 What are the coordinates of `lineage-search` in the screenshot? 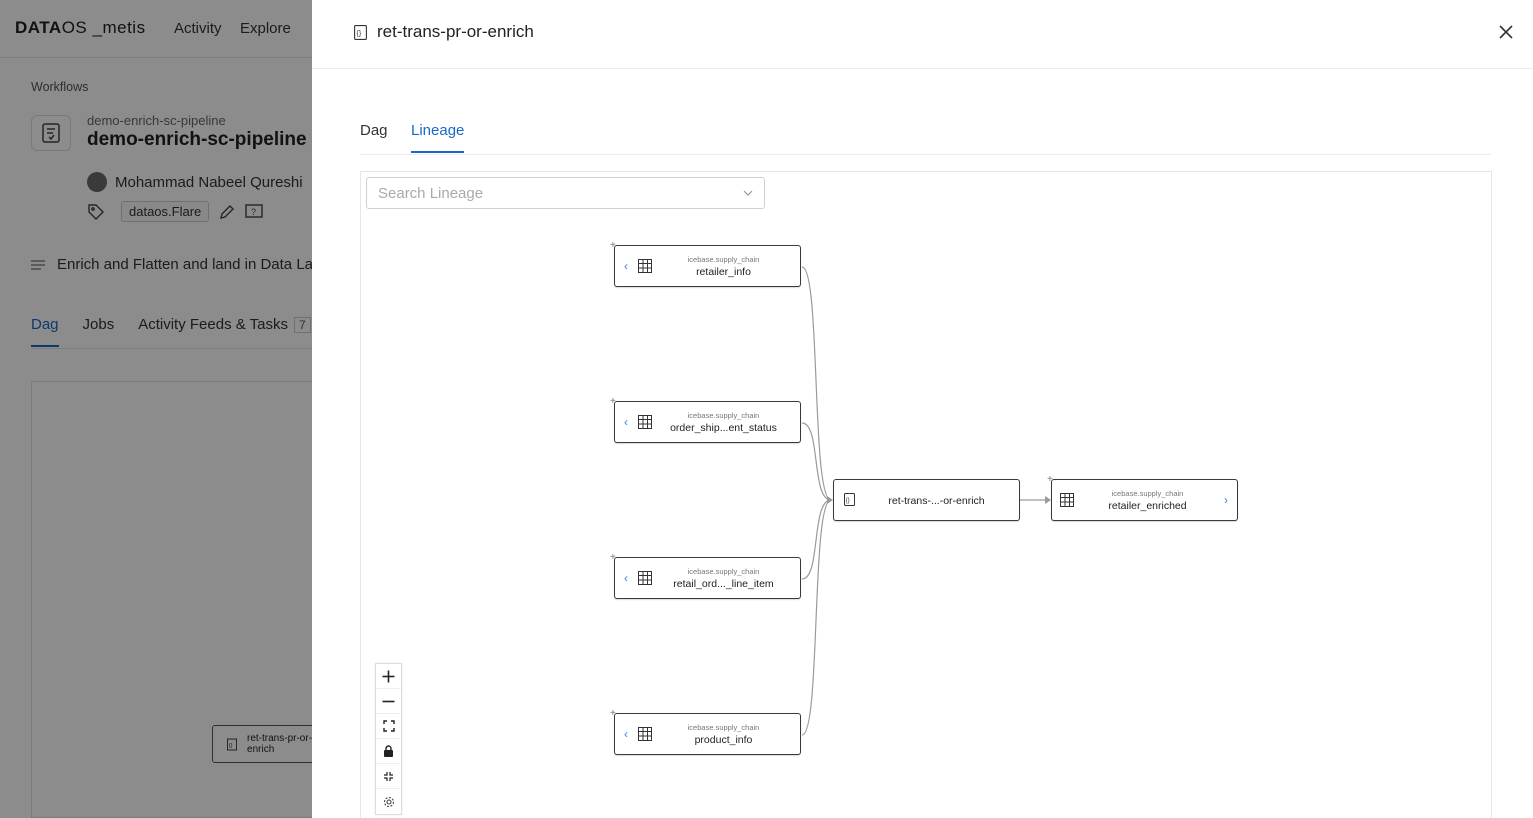 It's located at (565, 193).